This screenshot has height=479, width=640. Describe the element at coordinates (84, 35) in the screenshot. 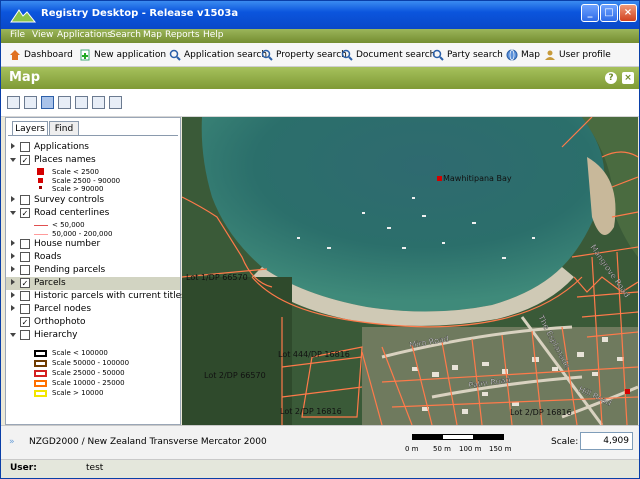

I see `menu-applications: Applications` at that location.